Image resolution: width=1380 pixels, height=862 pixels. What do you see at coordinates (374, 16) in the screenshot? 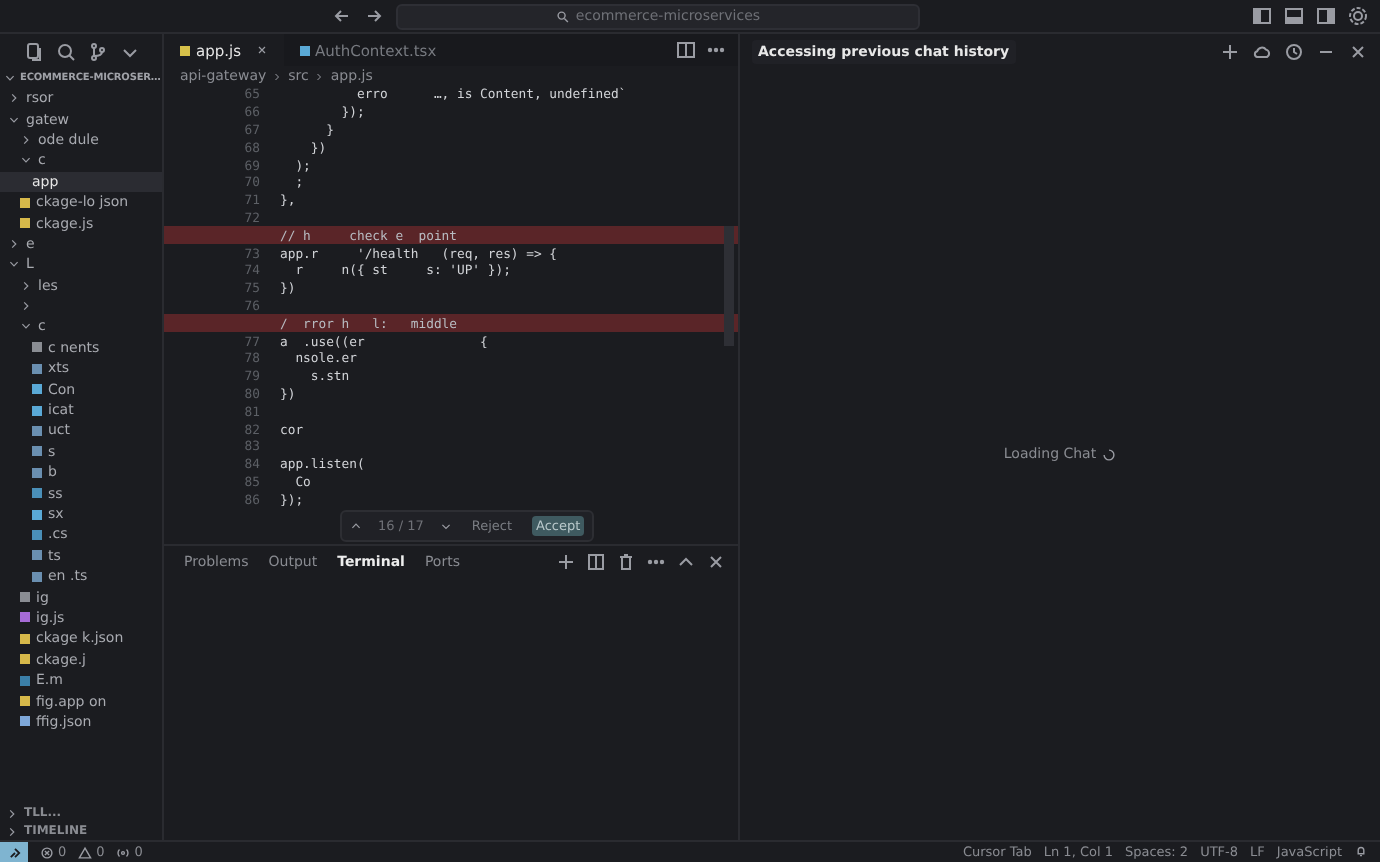
I see `forward-icon` at bounding box center [374, 16].